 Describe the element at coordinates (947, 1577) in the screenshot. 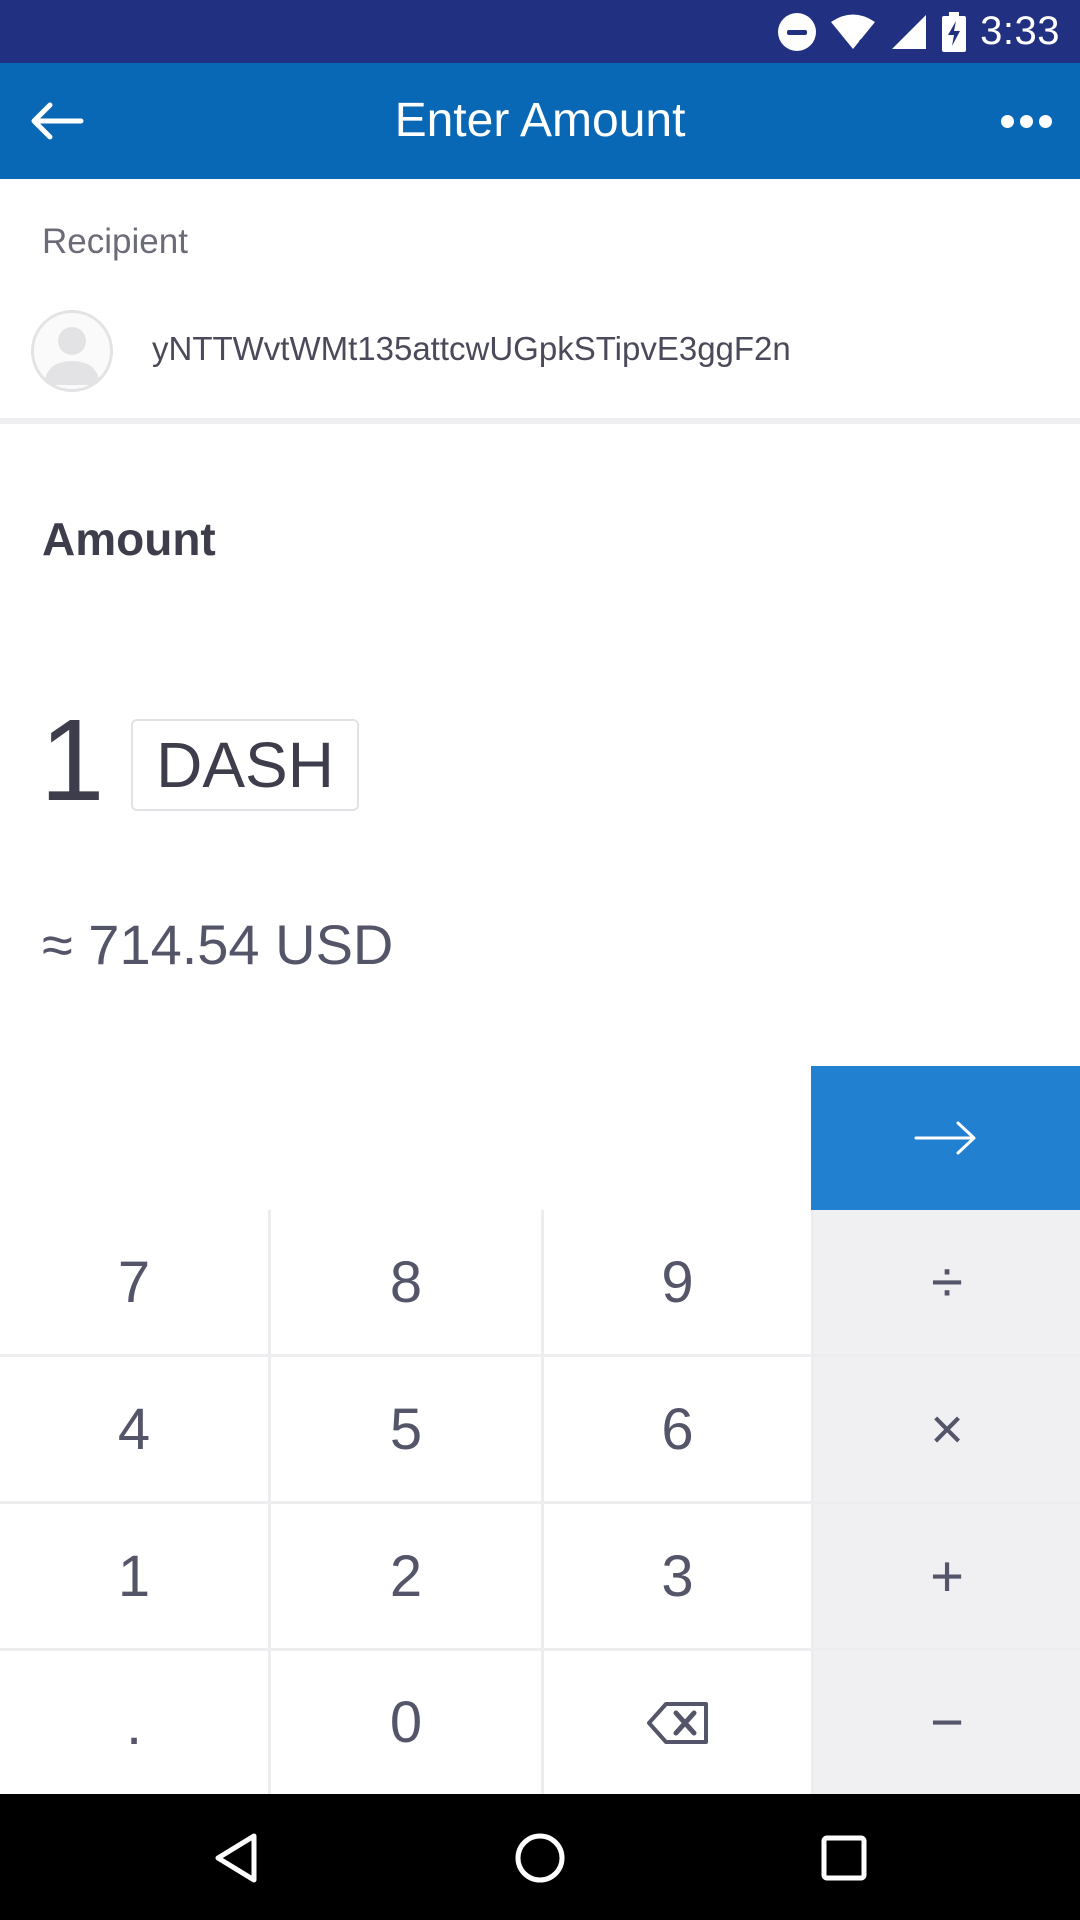

I see `key-plus: +` at that location.